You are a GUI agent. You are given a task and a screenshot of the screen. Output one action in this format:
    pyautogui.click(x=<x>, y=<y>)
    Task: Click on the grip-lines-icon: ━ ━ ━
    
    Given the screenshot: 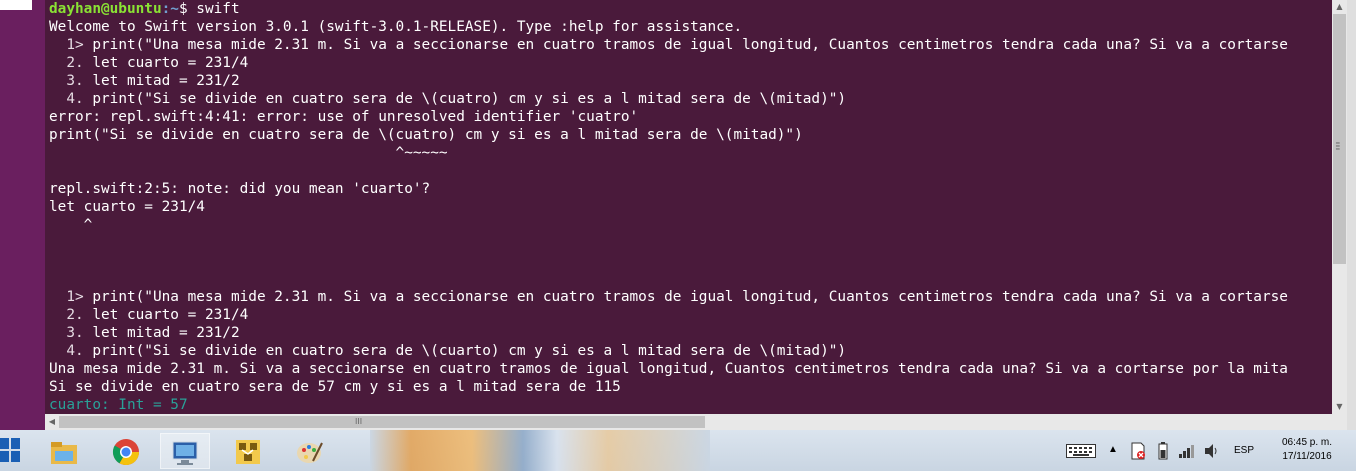 What is the action you would take?
    pyautogui.click(x=1338, y=146)
    